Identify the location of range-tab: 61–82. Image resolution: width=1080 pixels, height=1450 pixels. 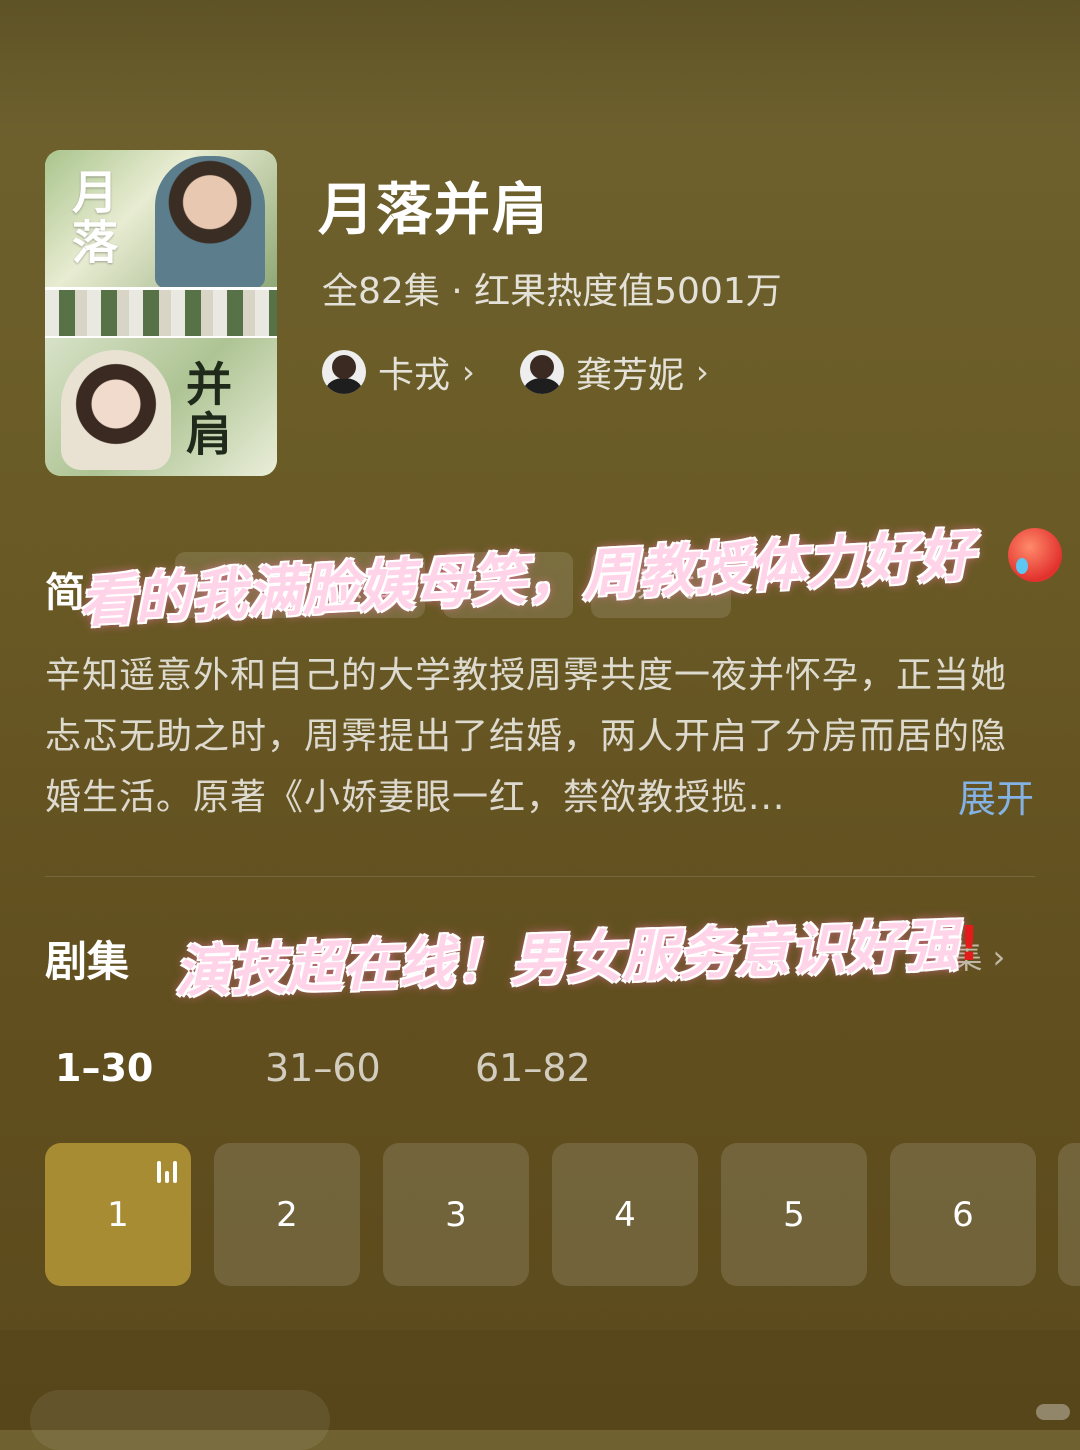
(580, 1068).